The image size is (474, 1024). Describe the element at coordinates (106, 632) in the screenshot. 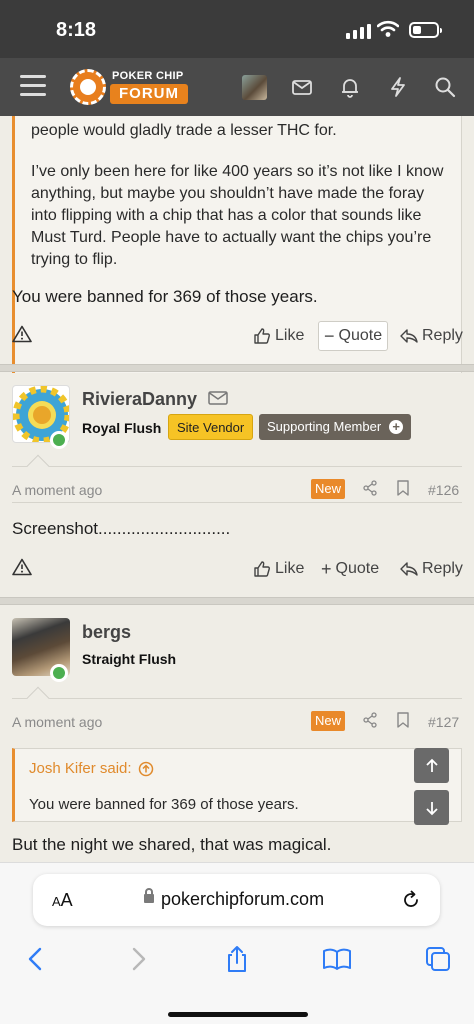

I see `username: bergs` at that location.